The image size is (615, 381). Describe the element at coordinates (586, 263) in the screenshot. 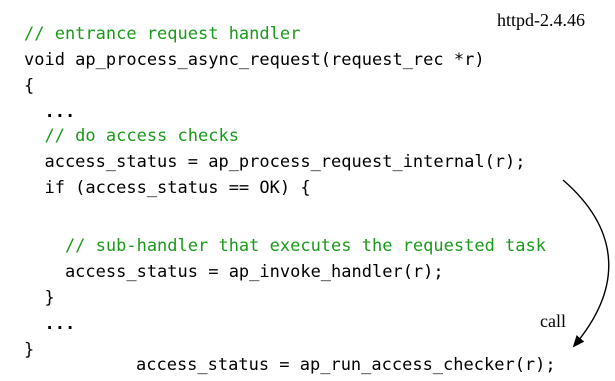

I see `call-arrow` at that location.